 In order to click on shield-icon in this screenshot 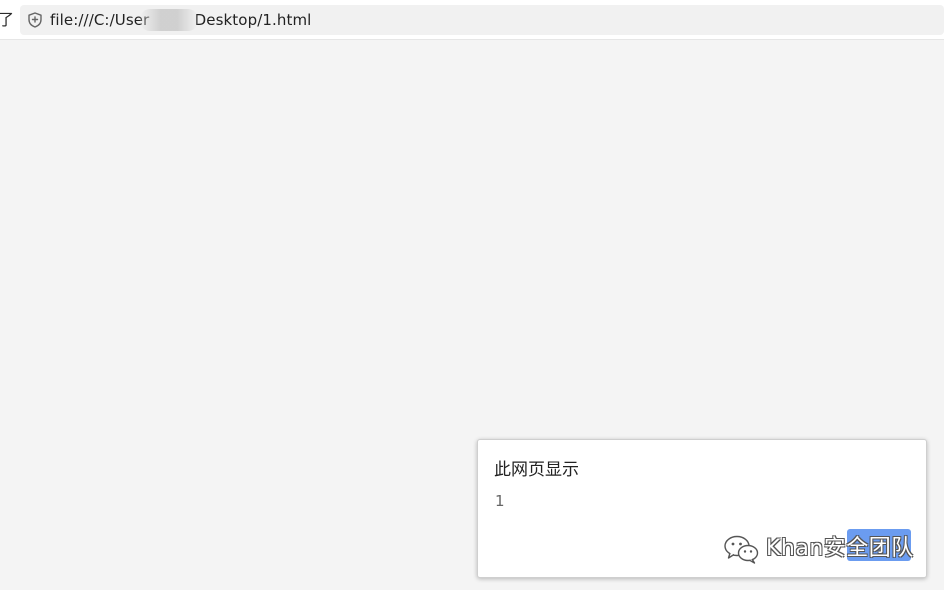, I will do `click(35, 20)`.